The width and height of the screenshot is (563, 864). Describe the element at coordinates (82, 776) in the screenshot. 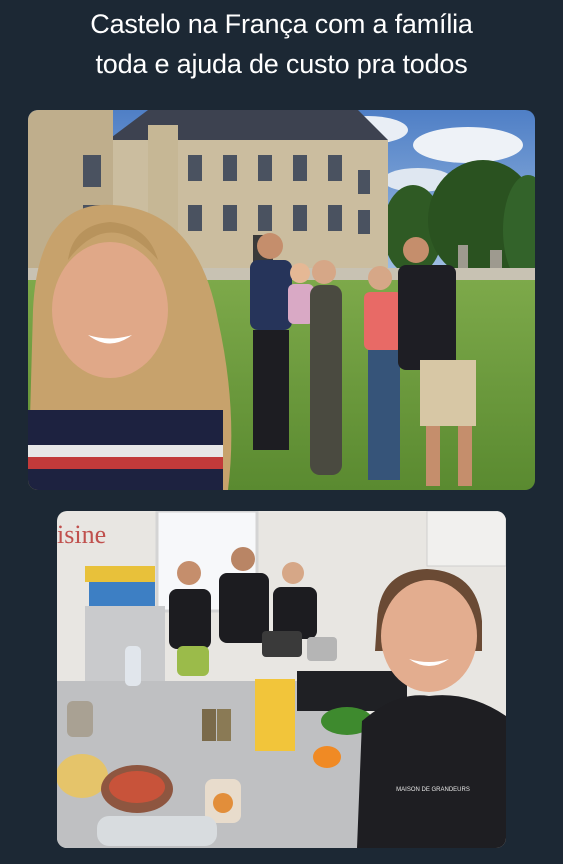

I see `bowl-pasta` at that location.